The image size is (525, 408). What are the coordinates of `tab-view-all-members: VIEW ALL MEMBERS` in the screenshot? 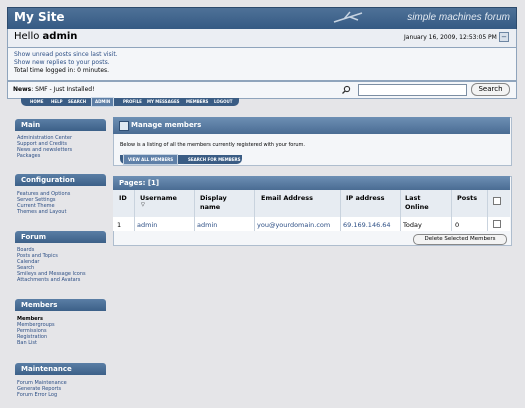 It's located at (151, 159).